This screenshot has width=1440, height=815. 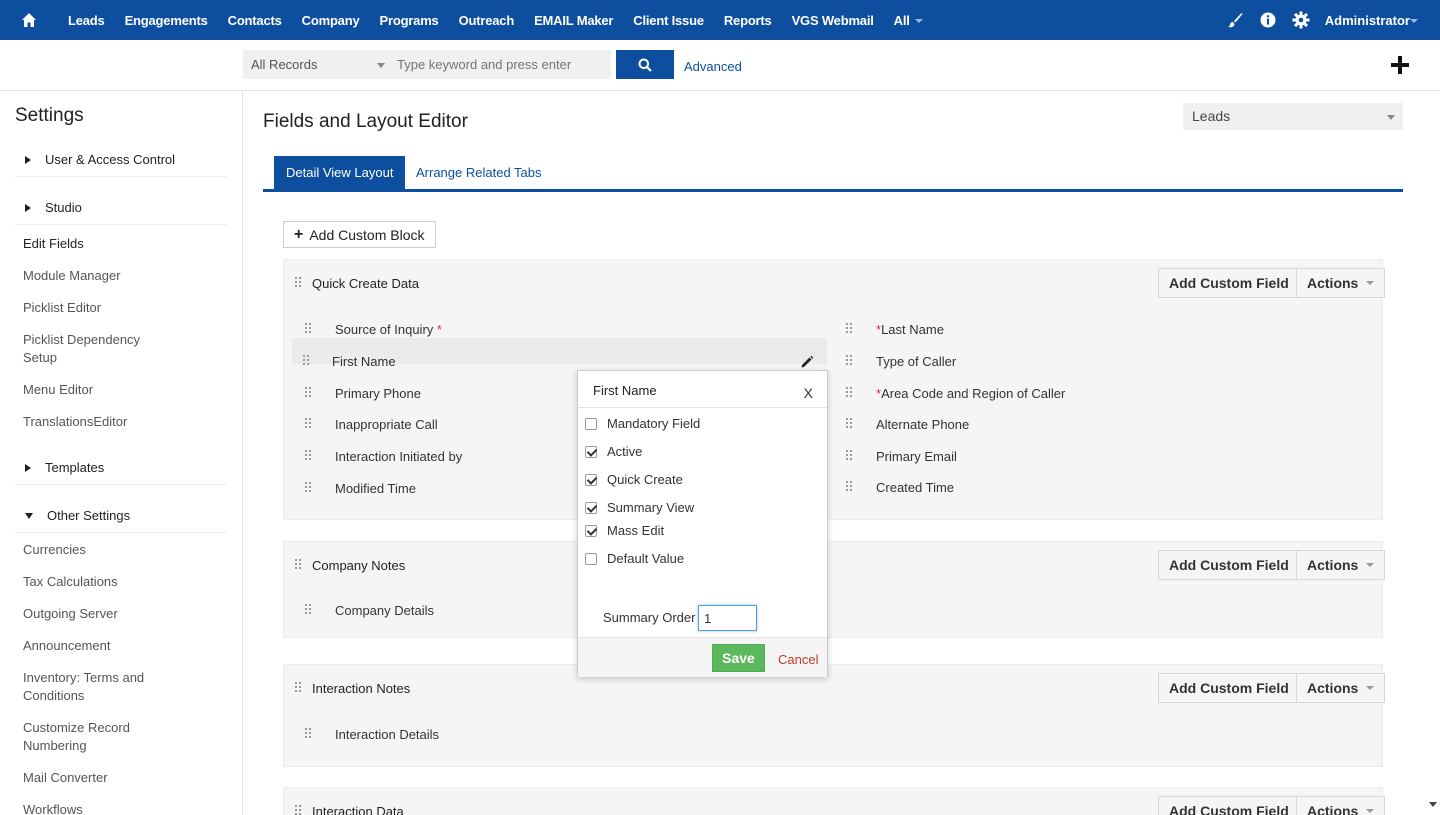 I want to click on pencil-icon, so click(x=807, y=362).